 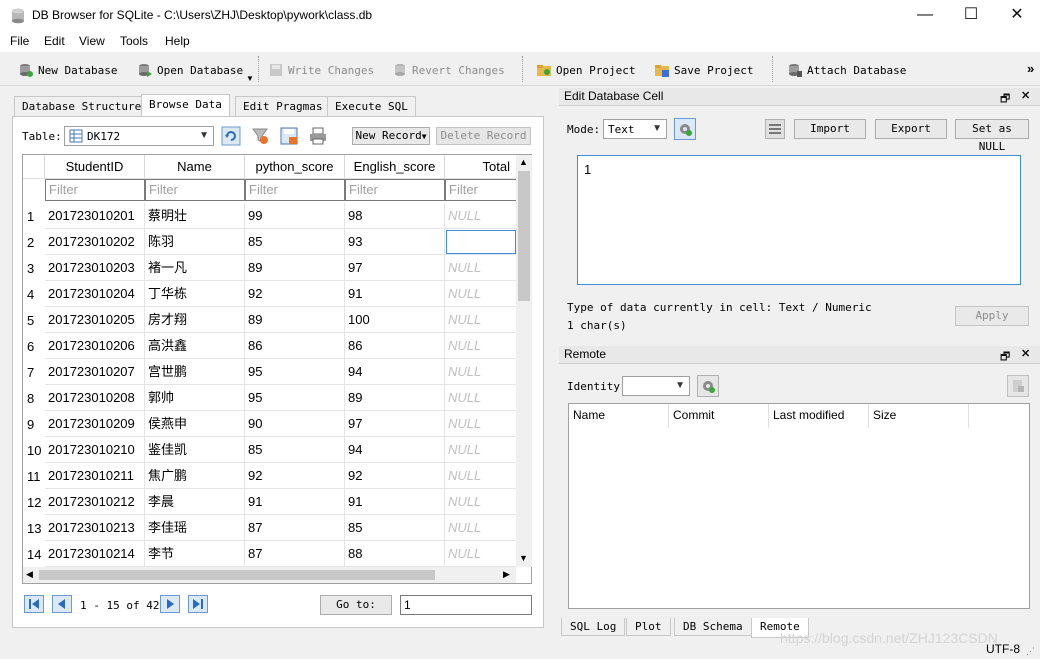 I want to click on table-row: 12 201723010212 李晨 91 91 NULL, so click(x=270, y=502).